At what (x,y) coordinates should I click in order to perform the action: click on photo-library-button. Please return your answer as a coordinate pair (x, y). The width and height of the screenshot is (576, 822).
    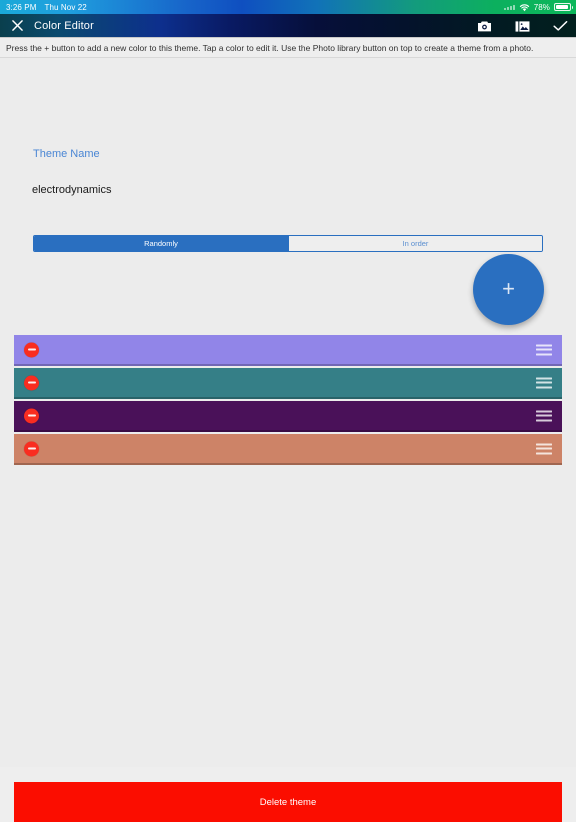
    Looking at the image, I should click on (522, 26).